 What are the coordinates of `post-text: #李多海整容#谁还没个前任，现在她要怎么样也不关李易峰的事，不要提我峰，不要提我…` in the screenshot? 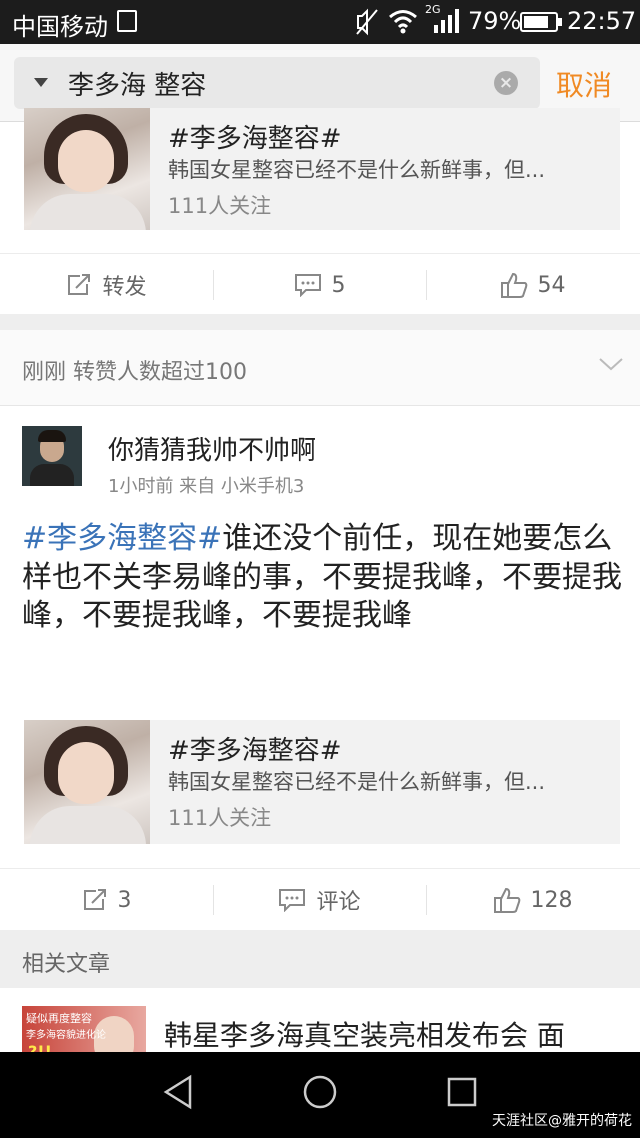 It's located at (322, 578).